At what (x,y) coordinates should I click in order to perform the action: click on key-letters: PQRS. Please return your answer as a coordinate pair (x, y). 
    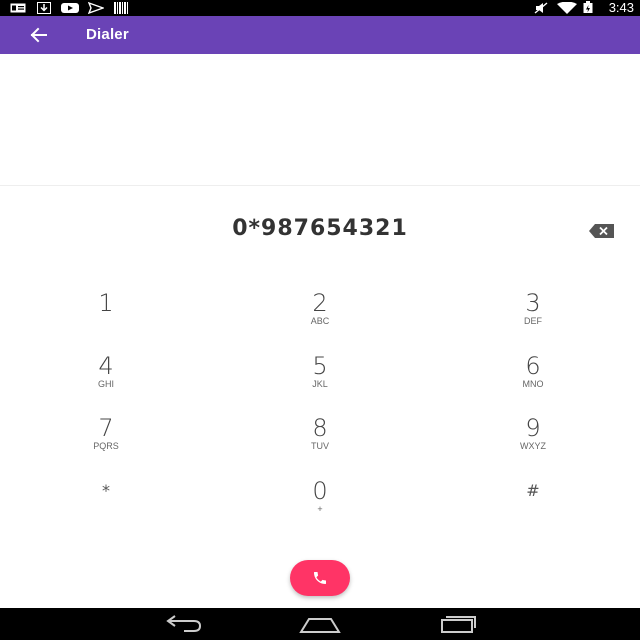
    Looking at the image, I should click on (106, 446).